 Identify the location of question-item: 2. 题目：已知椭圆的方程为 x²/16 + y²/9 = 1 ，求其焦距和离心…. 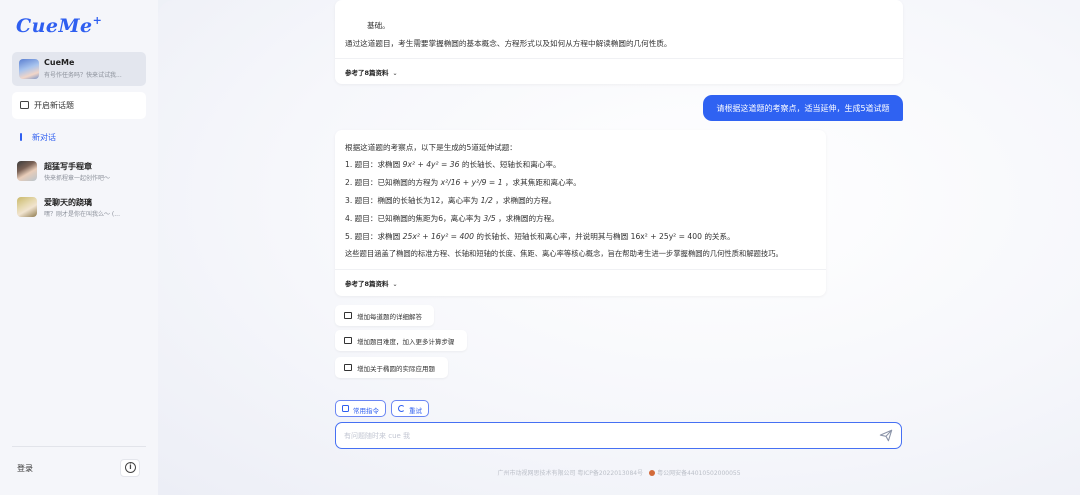
(463, 182).